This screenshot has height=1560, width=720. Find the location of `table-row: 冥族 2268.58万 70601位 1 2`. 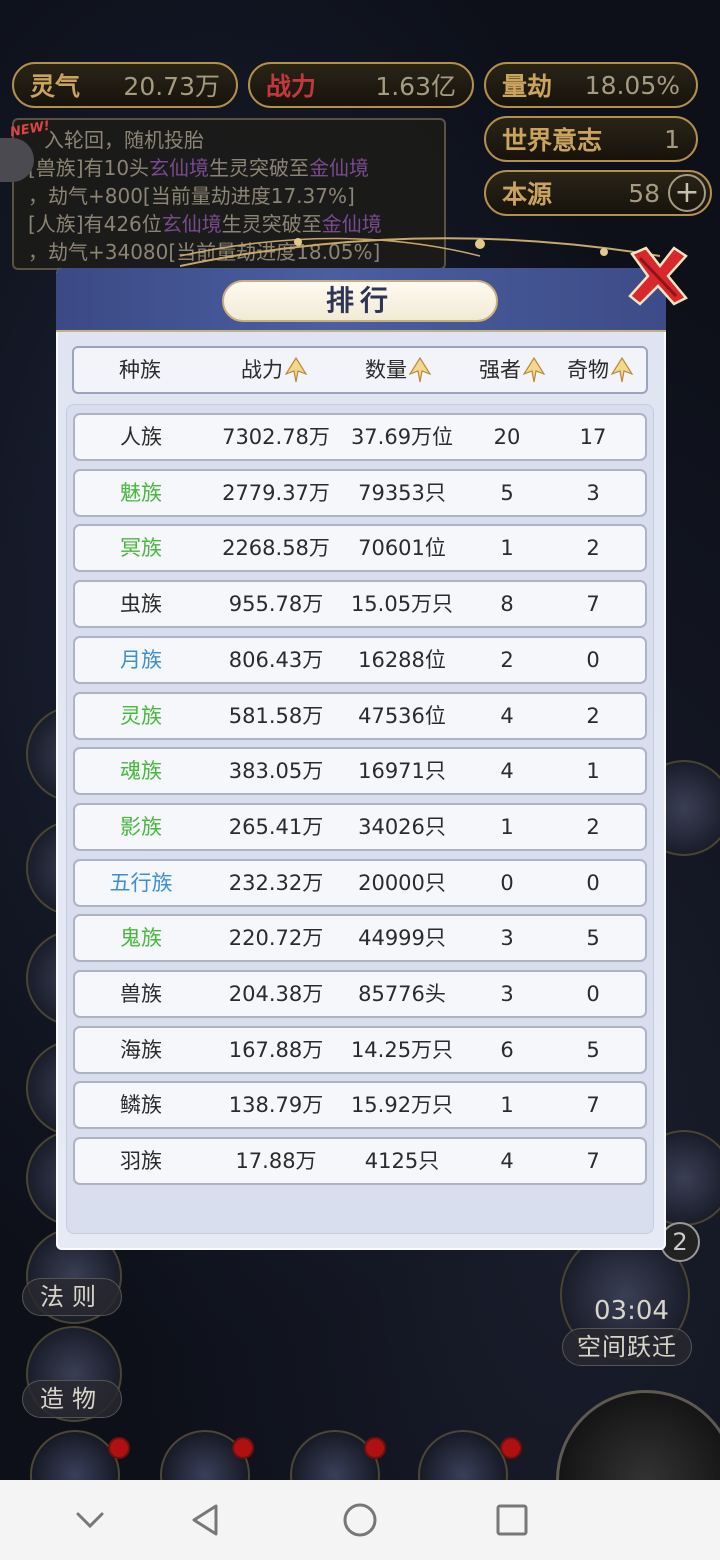

table-row: 冥族 2268.58万 70601位 1 2 is located at coordinates (360, 548).